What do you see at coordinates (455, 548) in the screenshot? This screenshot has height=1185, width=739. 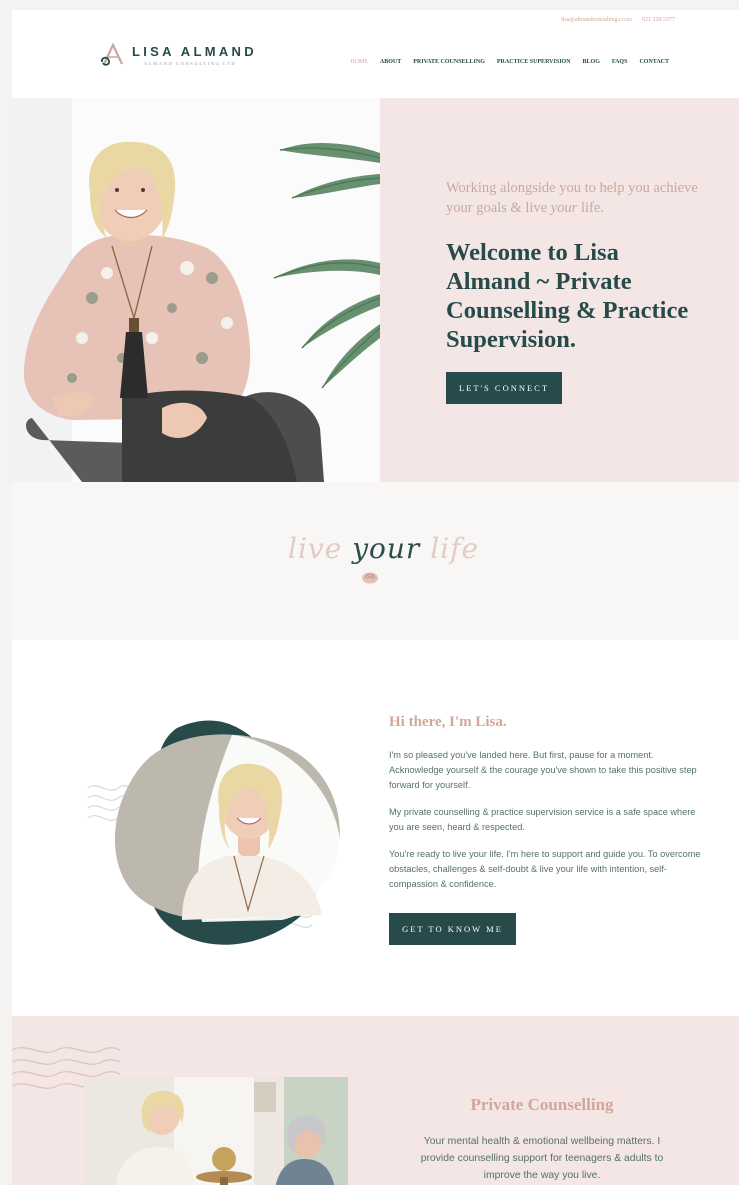 I see `script-word-life: life` at bounding box center [455, 548].